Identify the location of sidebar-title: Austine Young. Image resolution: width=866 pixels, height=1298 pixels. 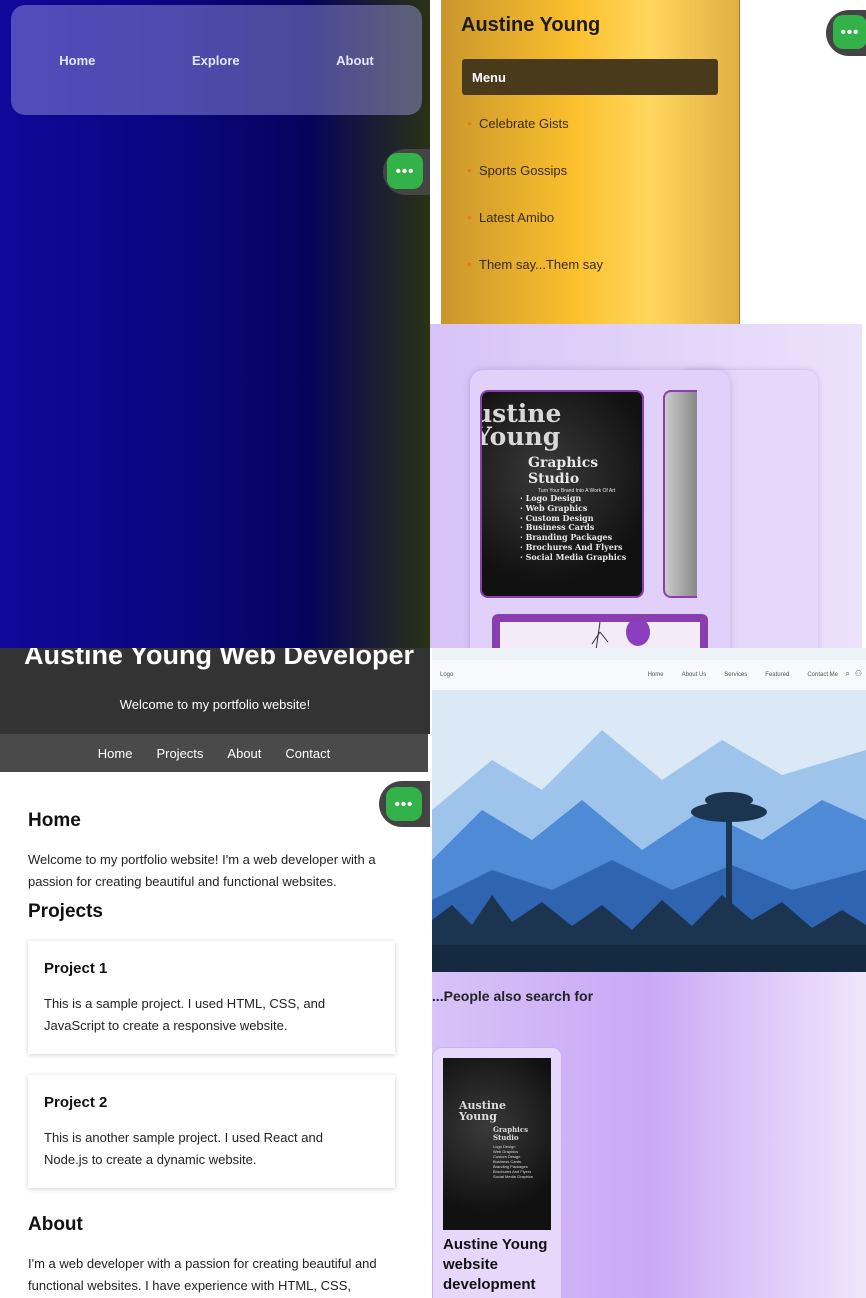
(531, 25).